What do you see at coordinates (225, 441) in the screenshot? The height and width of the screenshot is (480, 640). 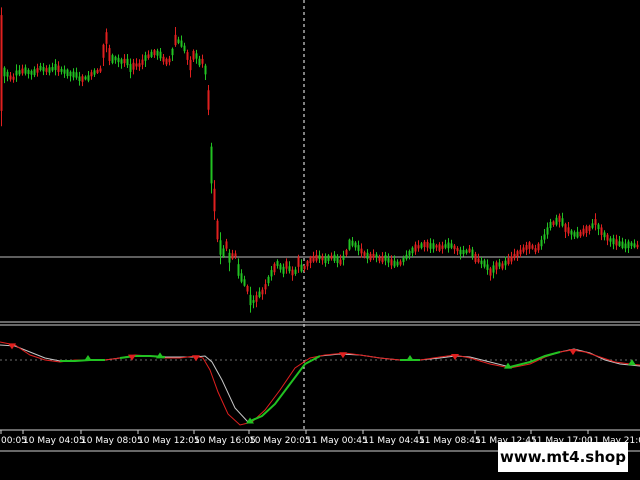 I see `time-axis-label: 10 May 16:05` at bounding box center [225, 441].